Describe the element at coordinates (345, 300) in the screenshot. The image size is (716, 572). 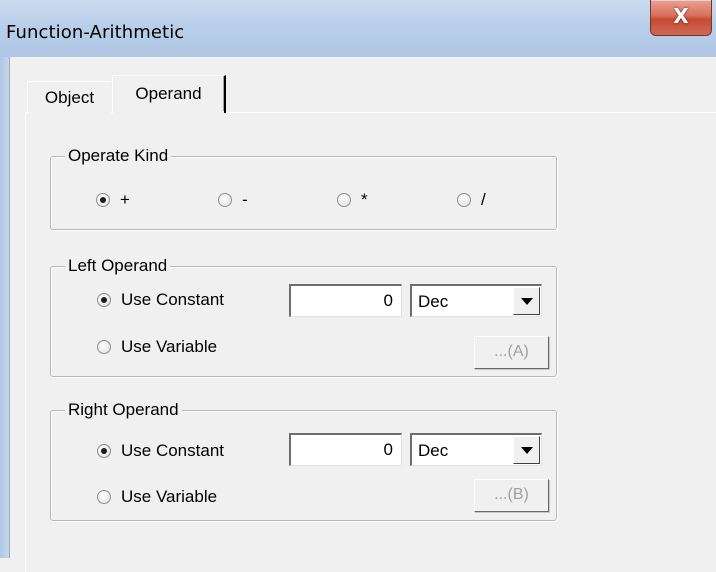
I see `left-constant-input: 0` at that location.